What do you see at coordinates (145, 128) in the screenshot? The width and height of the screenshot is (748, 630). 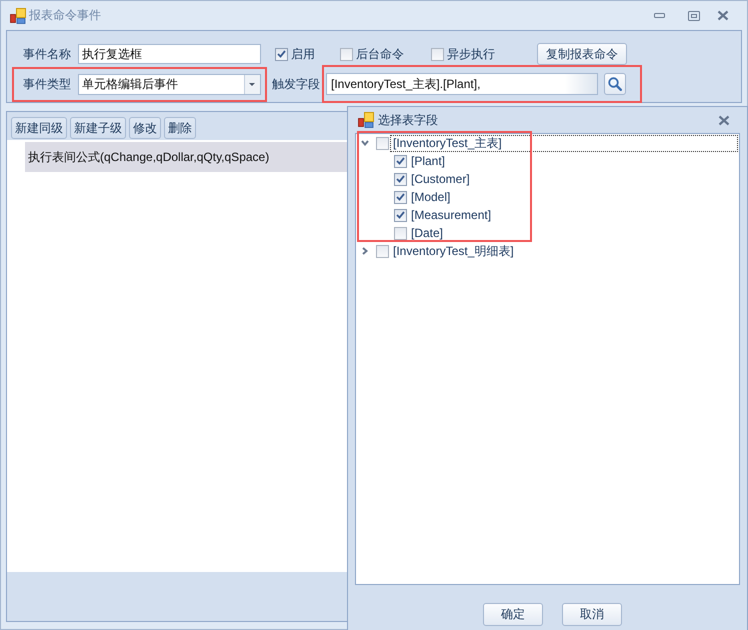 I see `edit-button: 修改` at bounding box center [145, 128].